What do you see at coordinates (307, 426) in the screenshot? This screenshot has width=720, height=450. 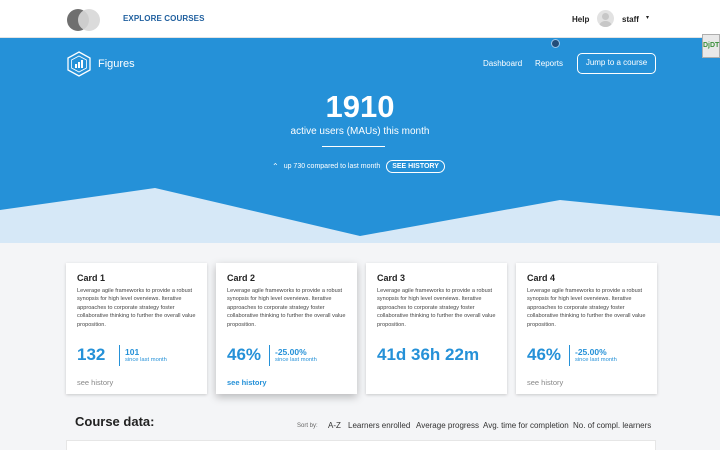 I see `sort-by-label: Sort by:` at bounding box center [307, 426].